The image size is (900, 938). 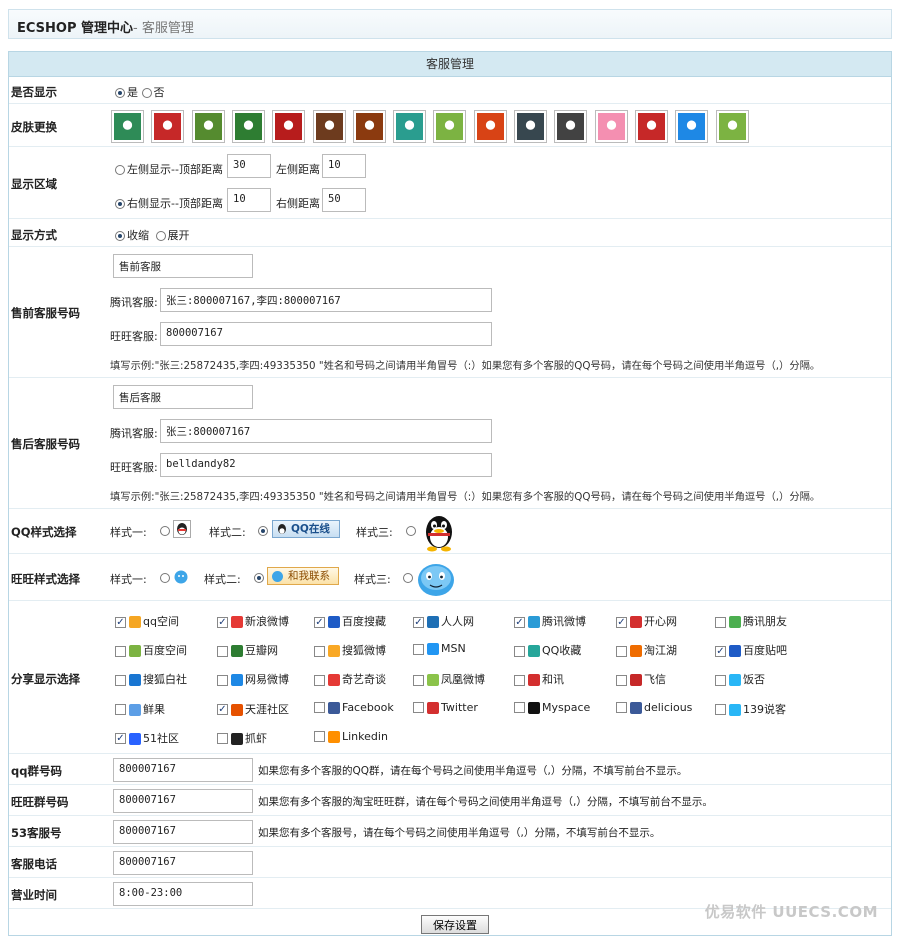 I want to click on share-item: ✓ 新浪微博, so click(x=253, y=621).